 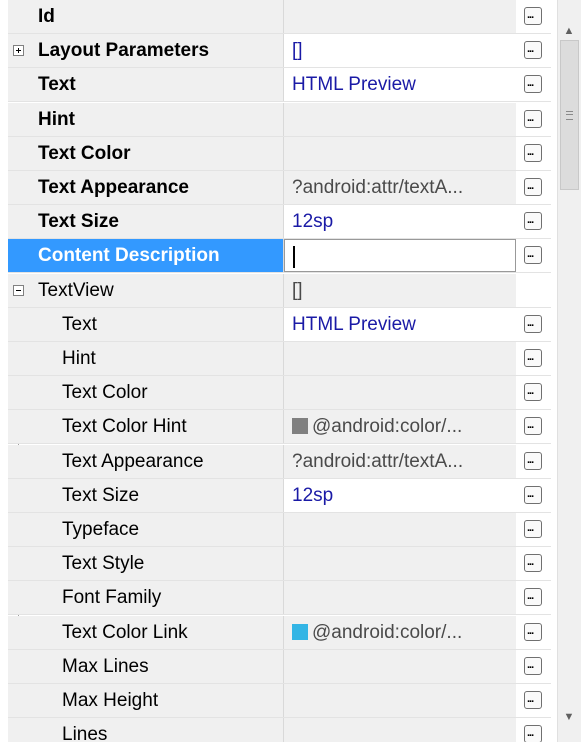 What do you see at coordinates (146, 255) in the screenshot?
I see `property-name: Content Description` at bounding box center [146, 255].